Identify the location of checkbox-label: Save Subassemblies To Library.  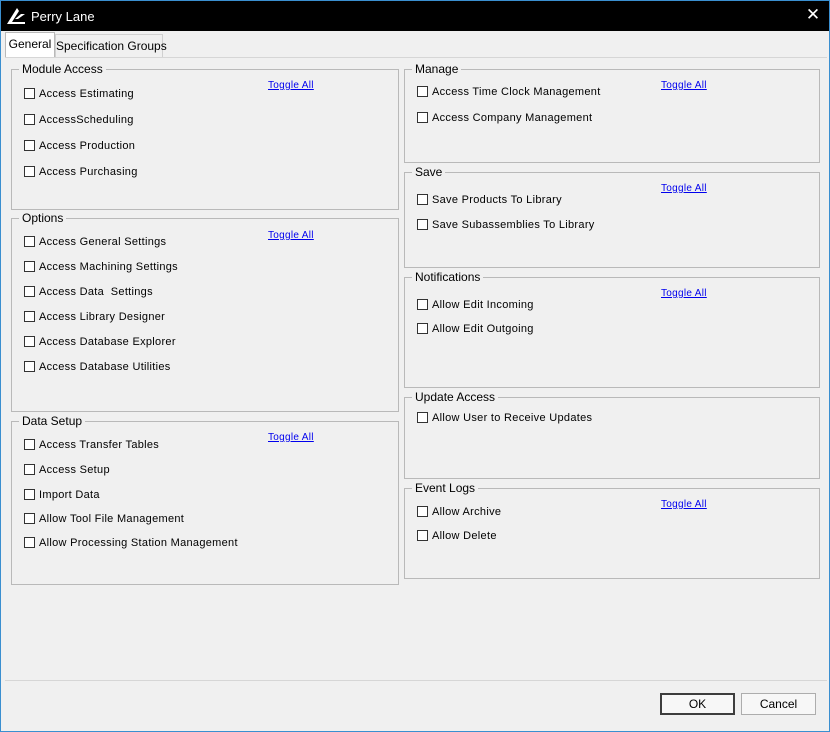
(513, 225).